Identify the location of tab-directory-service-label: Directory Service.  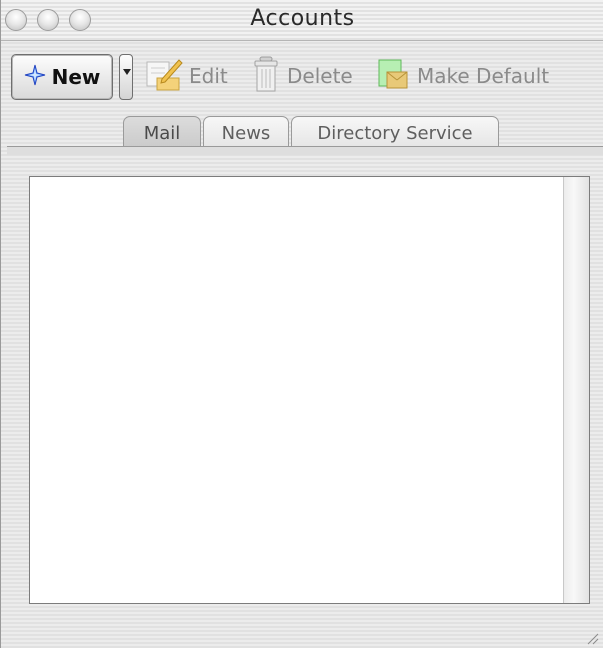
(395, 133).